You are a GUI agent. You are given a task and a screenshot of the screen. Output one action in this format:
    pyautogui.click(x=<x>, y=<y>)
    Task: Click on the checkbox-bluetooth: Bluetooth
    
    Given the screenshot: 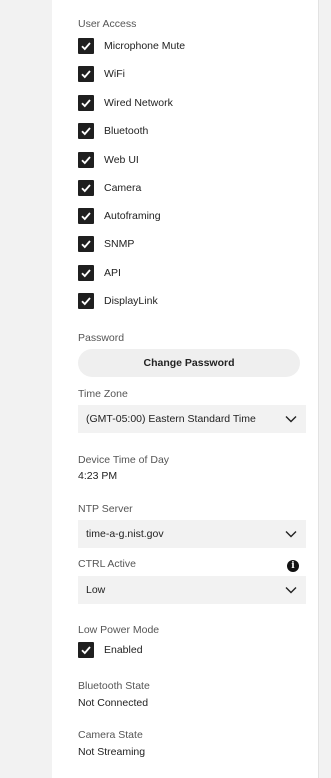 What is the action you would take?
    pyautogui.click(x=113, y=131)
    